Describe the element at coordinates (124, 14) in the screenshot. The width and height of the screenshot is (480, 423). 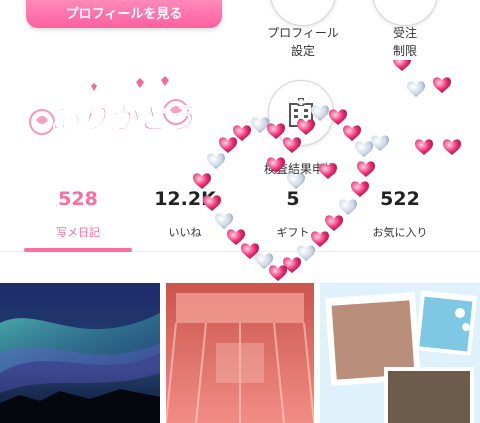
I see `view-profile-button: プロフィールを見る` at that location.